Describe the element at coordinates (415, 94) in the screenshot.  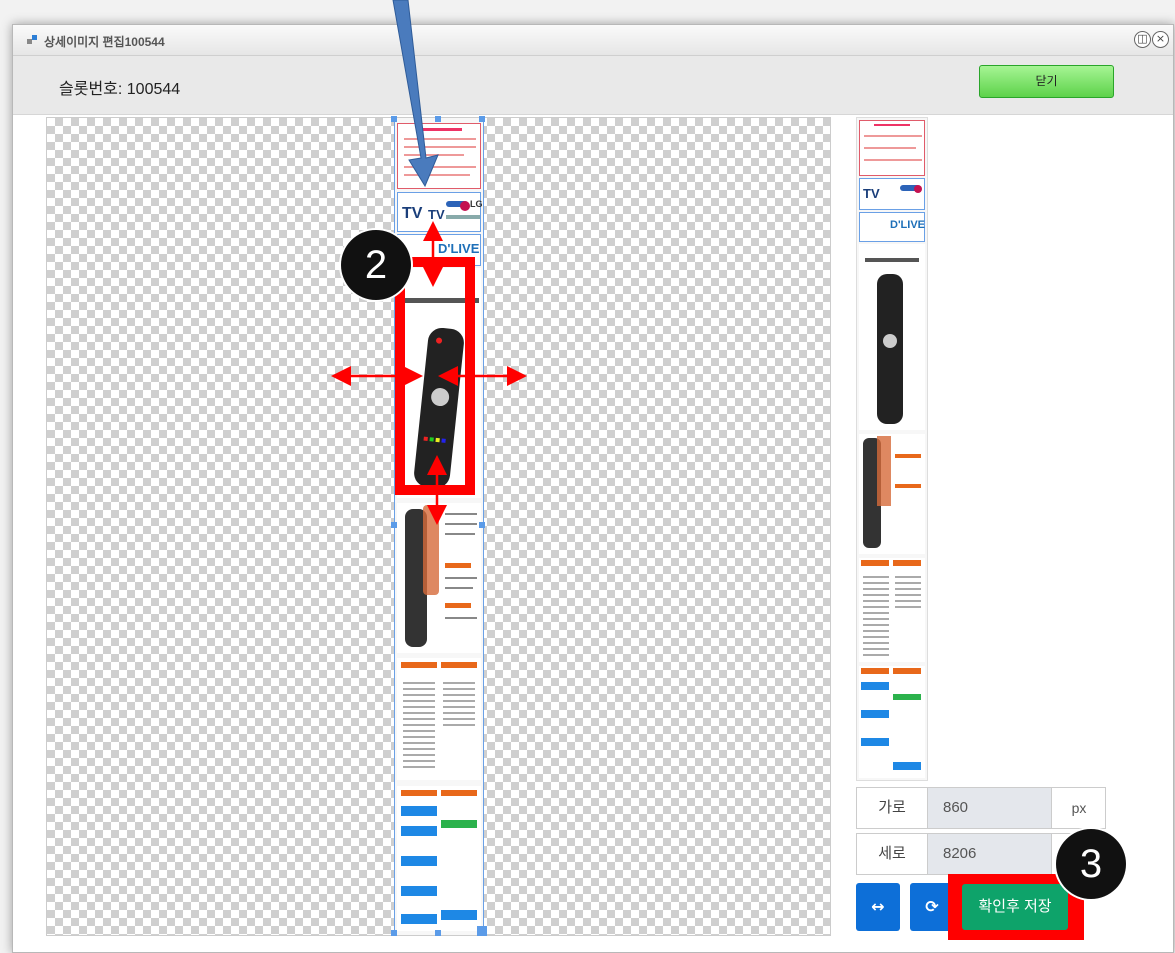
I see `blue-pointer-arrow` at that location.